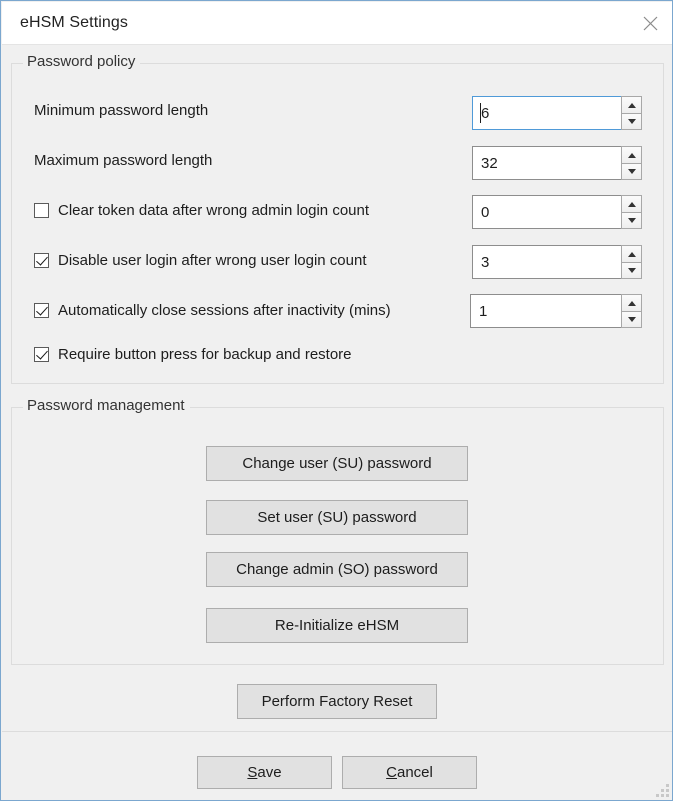 This screenshot has width=673, height=801. Describe the element at coordinates (123, 160) in the screenshot. I see `maximum-password-length-label: Maximum password length` at that location.